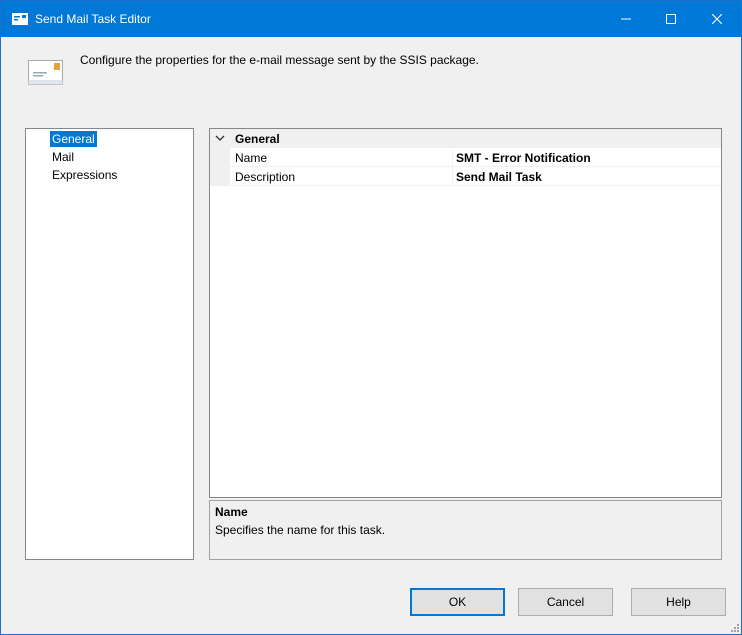 The height and width of the screenshot is (635, 742). What do you see at coordinates (523, 158) in the screenshot?
I see `property-value: SMT - Error Notification` at bounding box center [523, 158].